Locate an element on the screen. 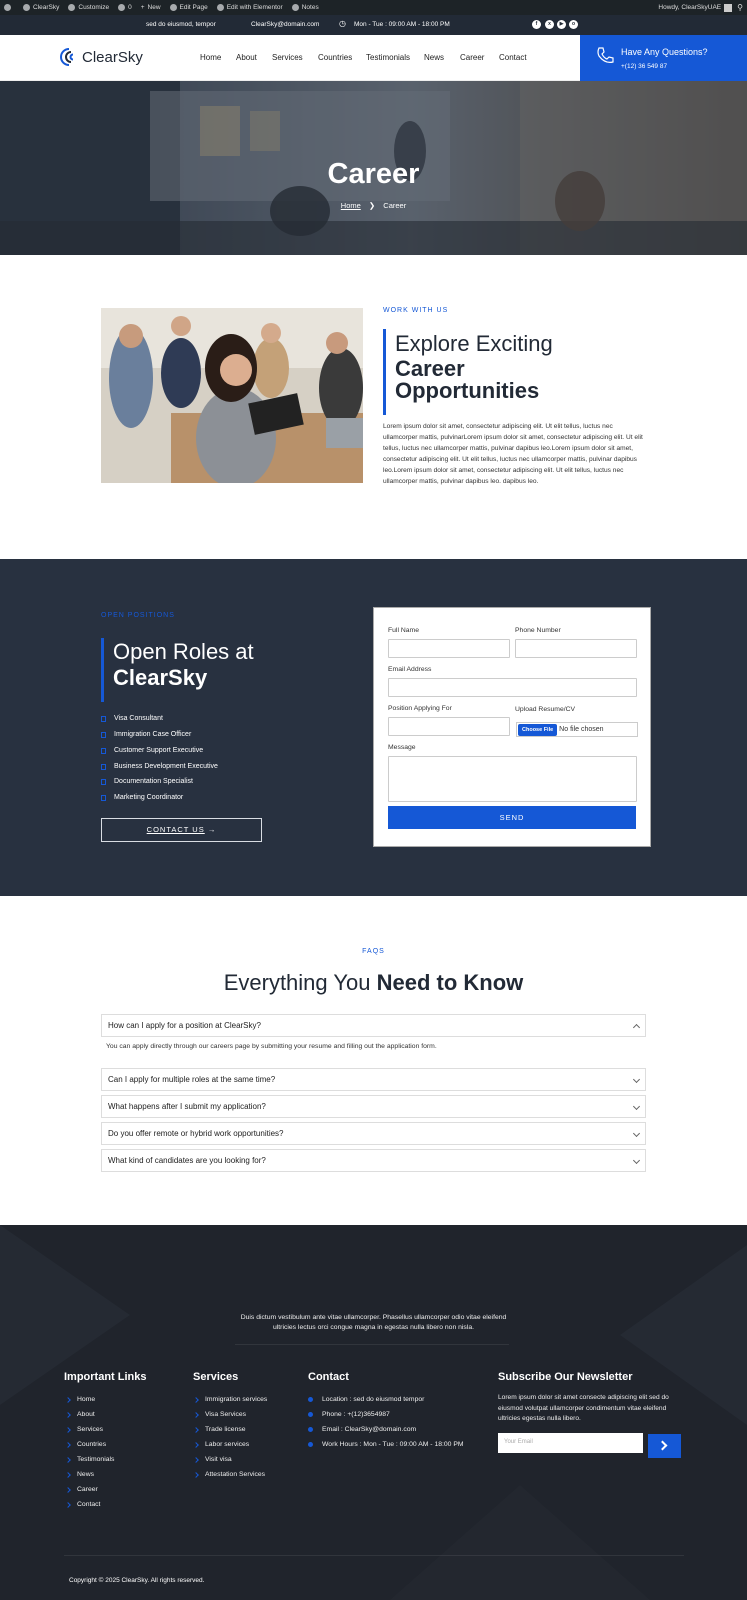 The width and height of the screenshot is (747, 1600). wp-comments-link: 0 is located at coordinates (125, 7).